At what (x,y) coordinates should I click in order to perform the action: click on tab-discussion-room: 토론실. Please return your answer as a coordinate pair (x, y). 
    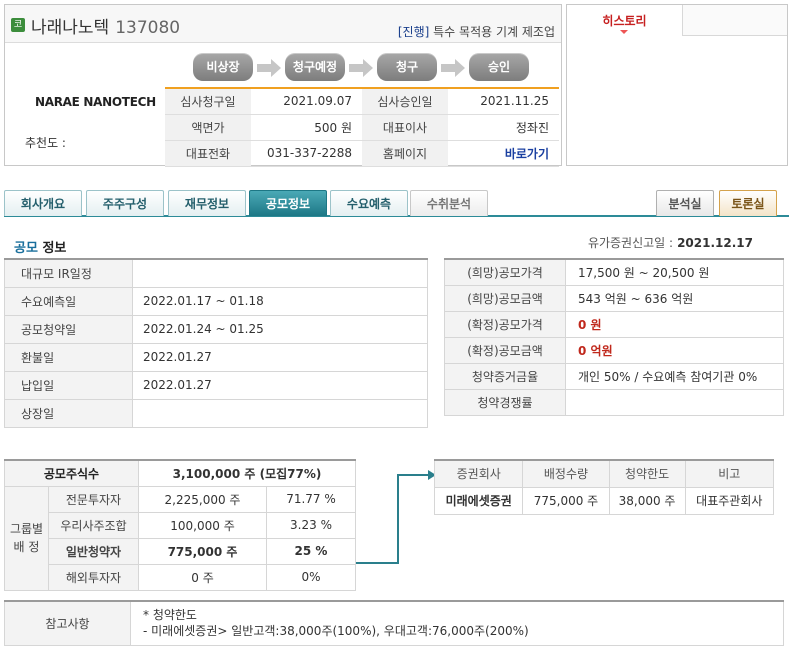
    Looking at the image, I should click on (748, 203).